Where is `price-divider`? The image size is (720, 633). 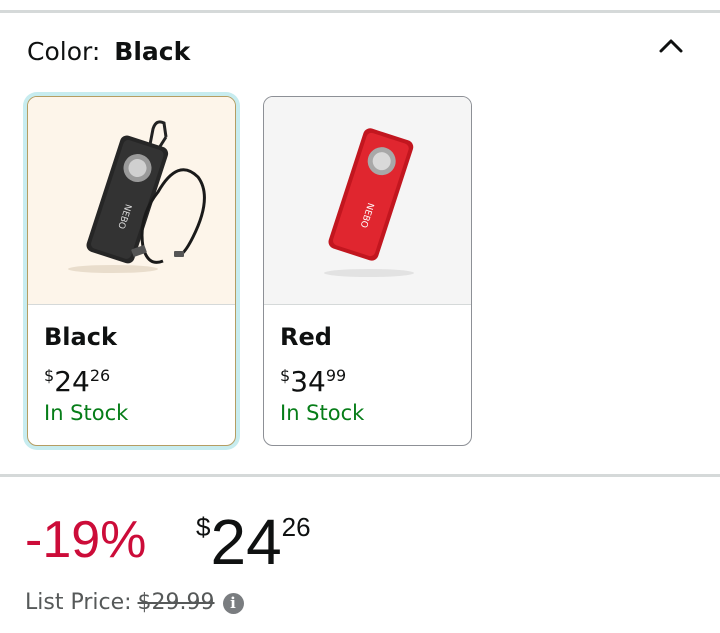 price-divider is located at coordinates (360, 475).